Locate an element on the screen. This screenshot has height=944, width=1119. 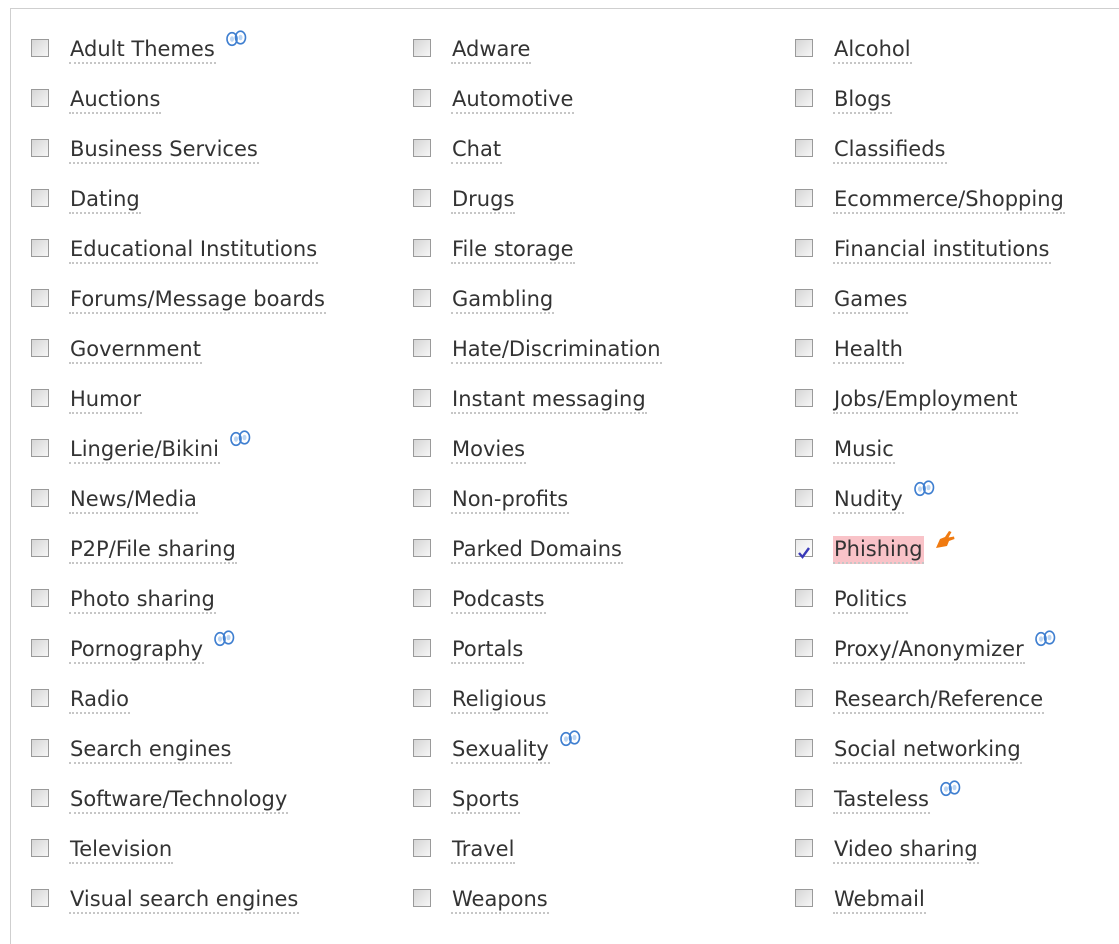
category-label-drugs: Drugs is located at coordinates (483, 200).